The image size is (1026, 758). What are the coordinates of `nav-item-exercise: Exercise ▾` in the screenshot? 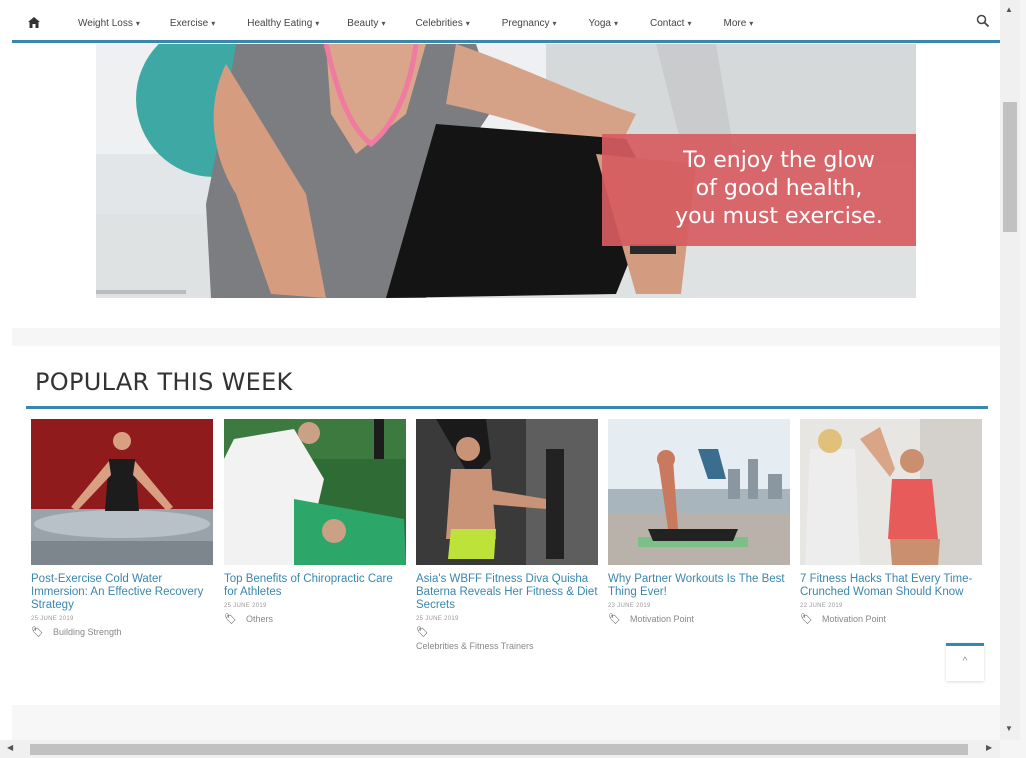 It's located at (192, 23).